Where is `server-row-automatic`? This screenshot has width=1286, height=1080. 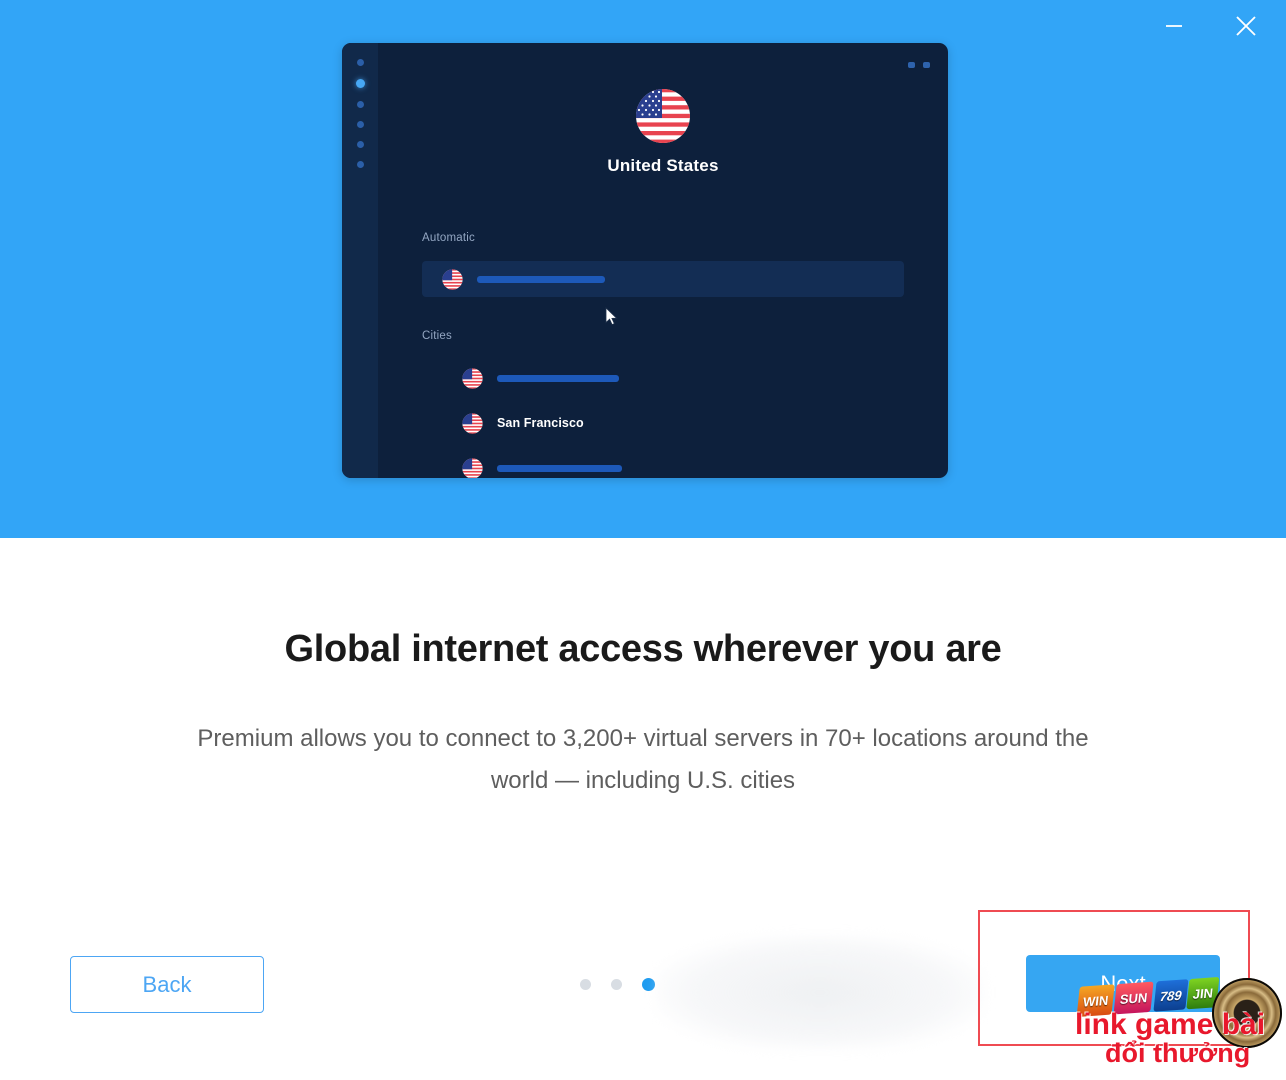 server-row-automatic is located at coordinates (663, 279).